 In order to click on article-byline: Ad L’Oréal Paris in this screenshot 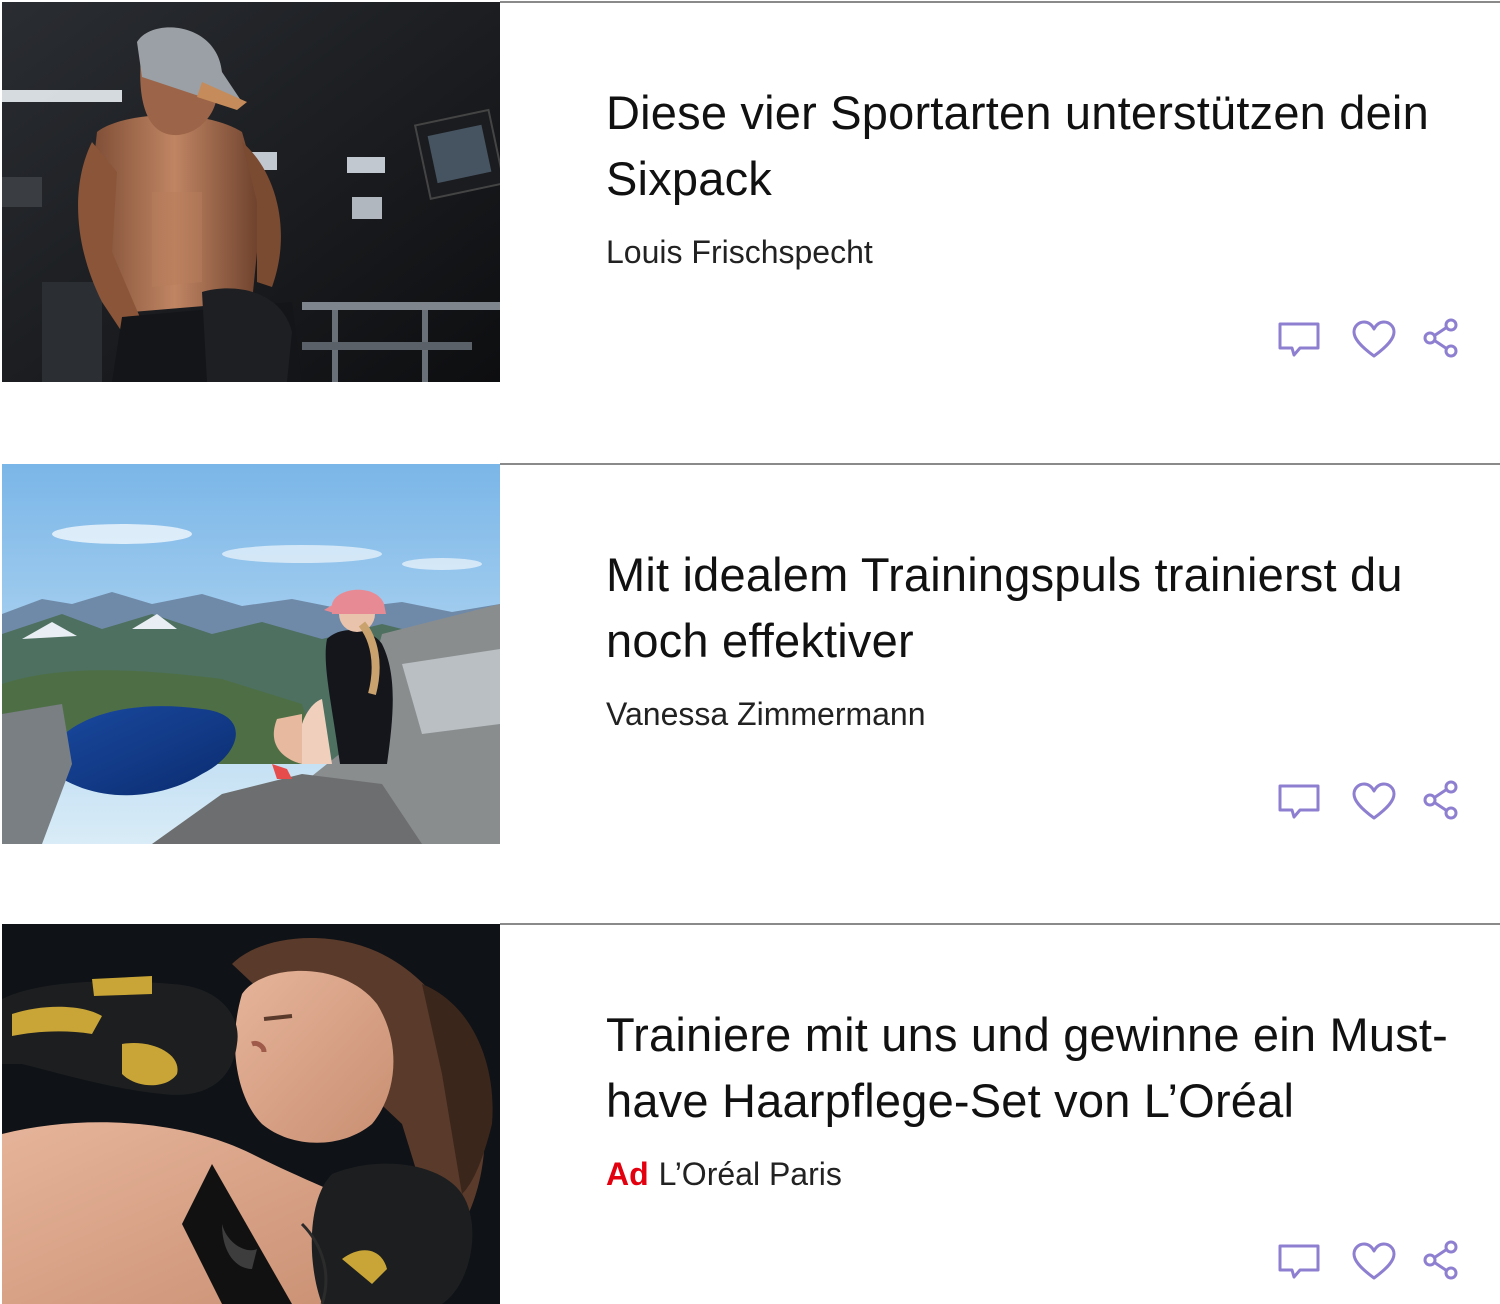, I will do `click(724, 1174)`.